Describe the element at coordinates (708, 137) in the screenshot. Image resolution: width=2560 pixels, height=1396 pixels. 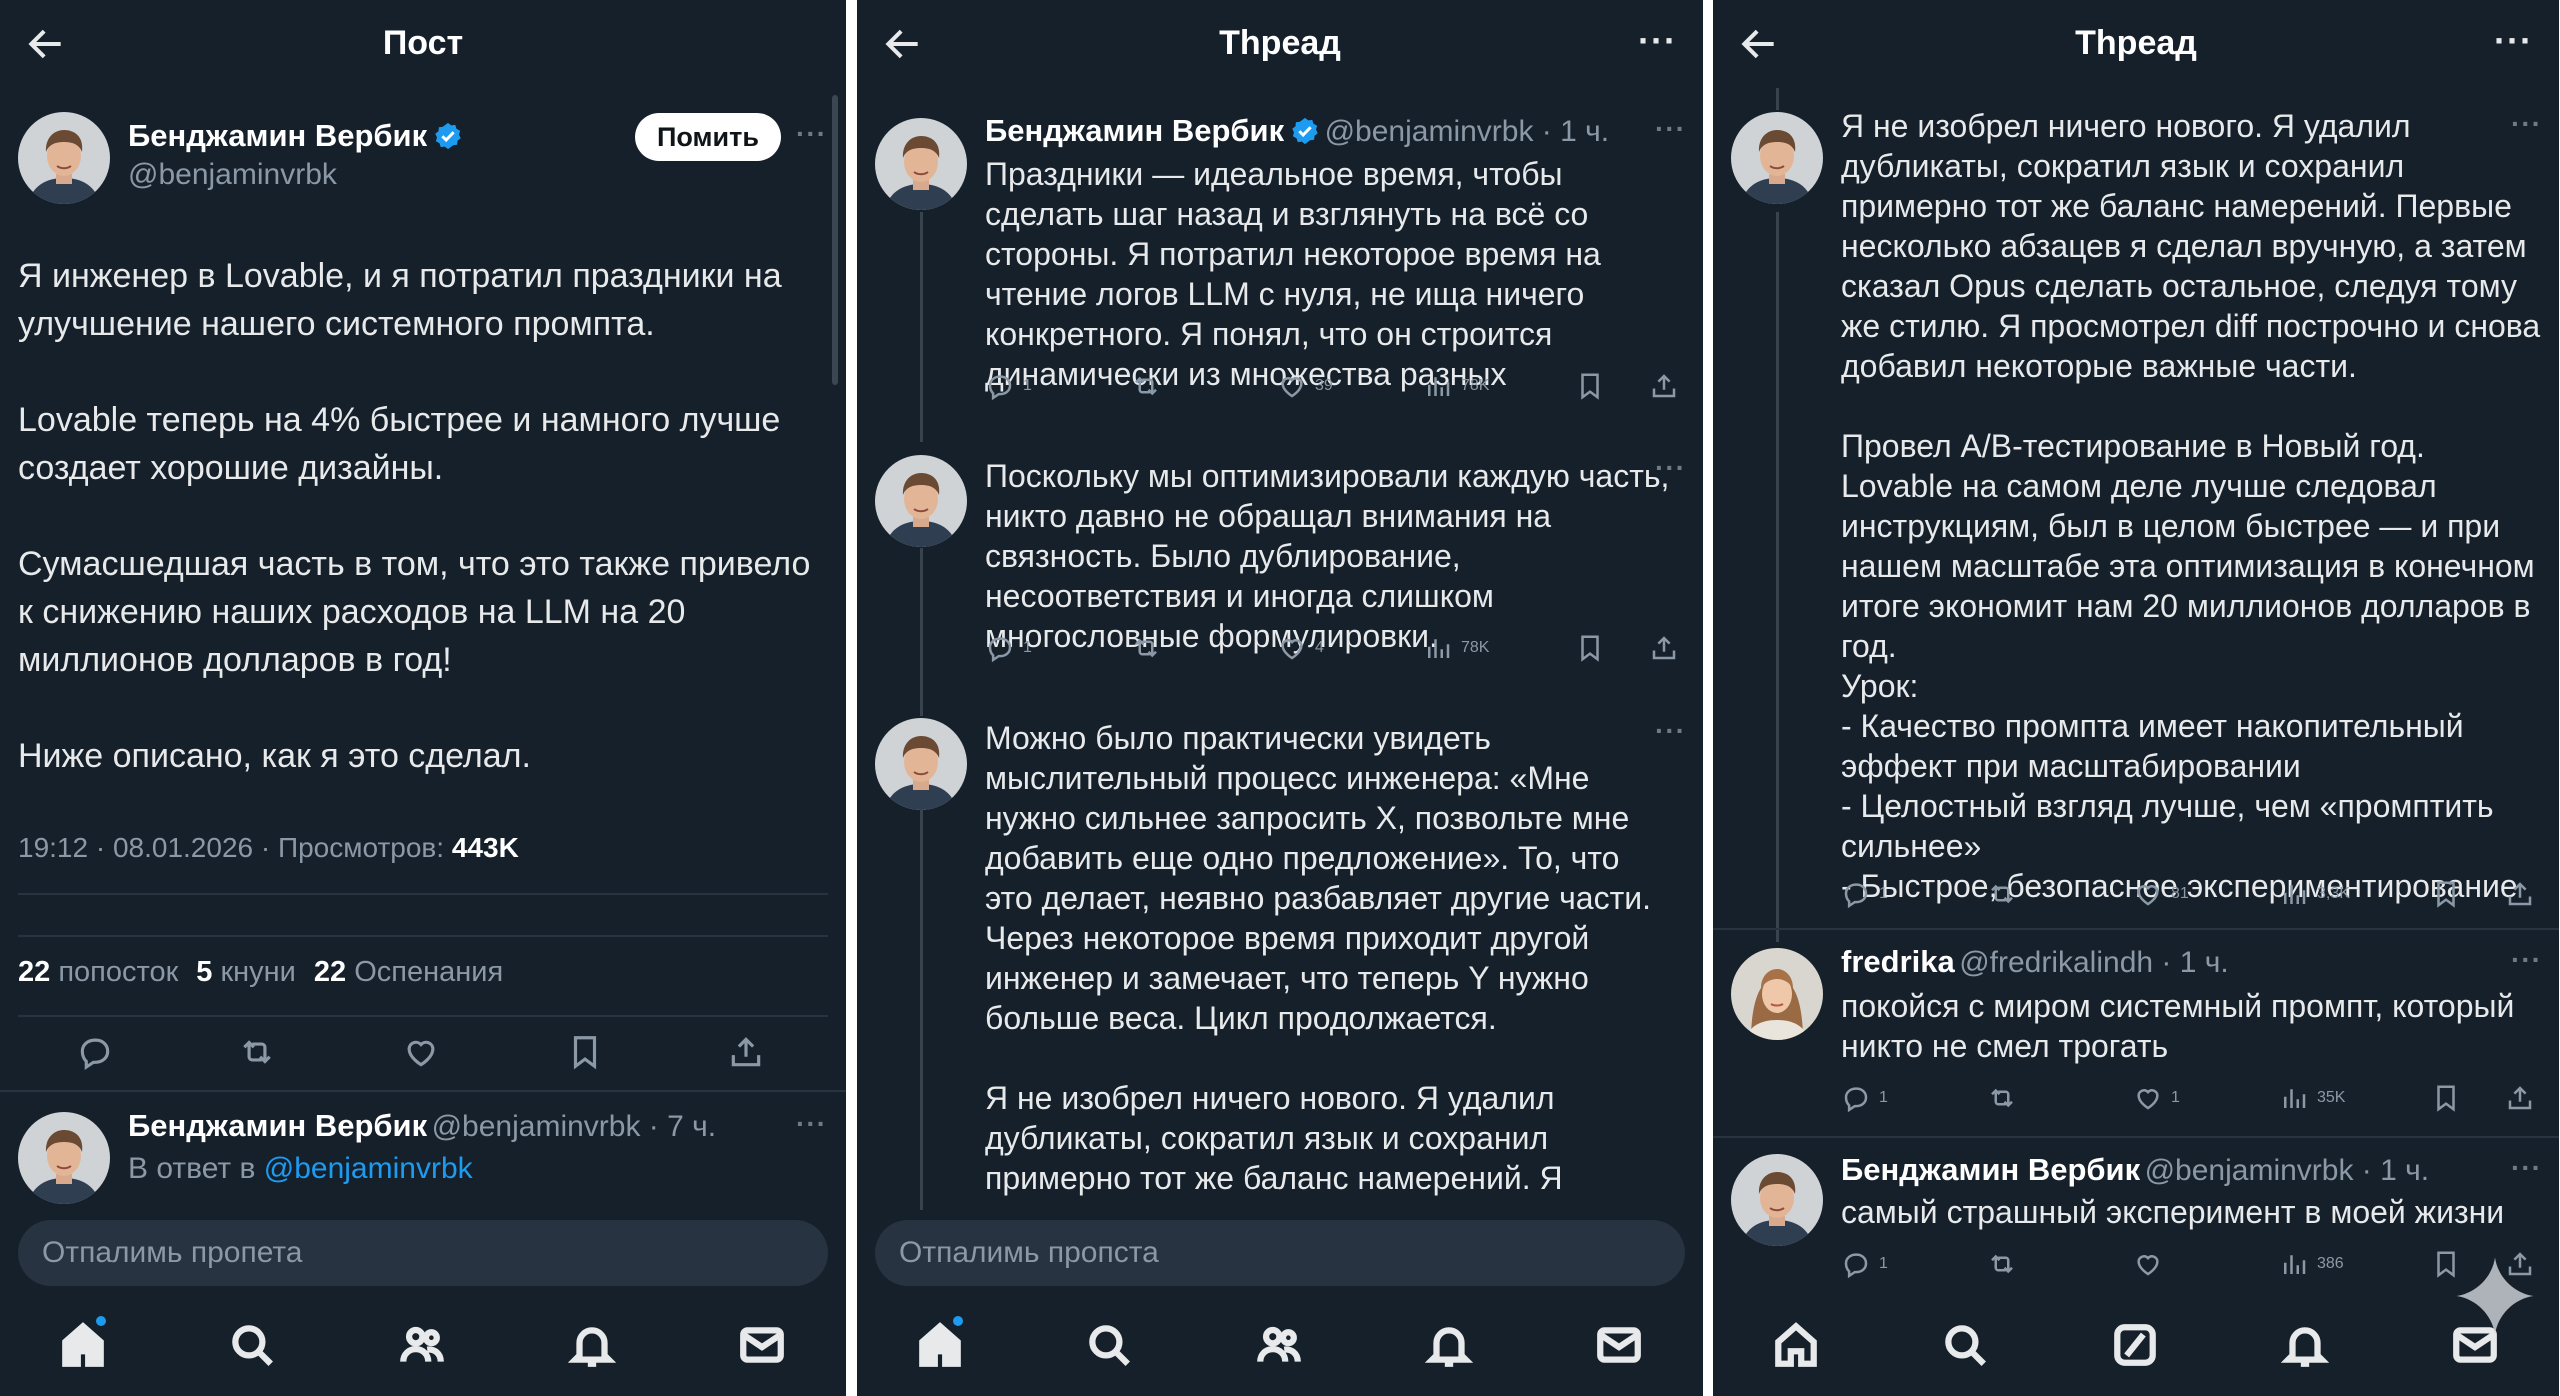
I see `follow-button: Помить` at that location.